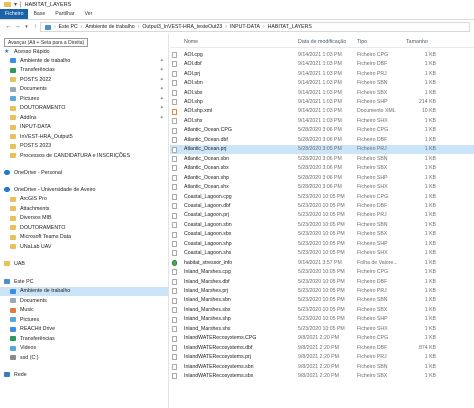 This screenshot has height=408, width=474. Describe the element at coordinates (84, 209) in the screenshot. I see `sidebar-item: Attachments` at that location.